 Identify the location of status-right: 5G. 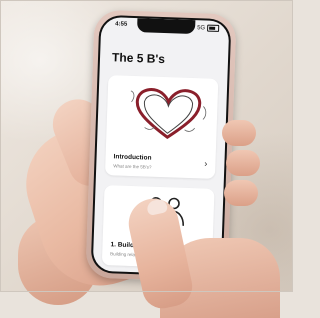
(208, 28).